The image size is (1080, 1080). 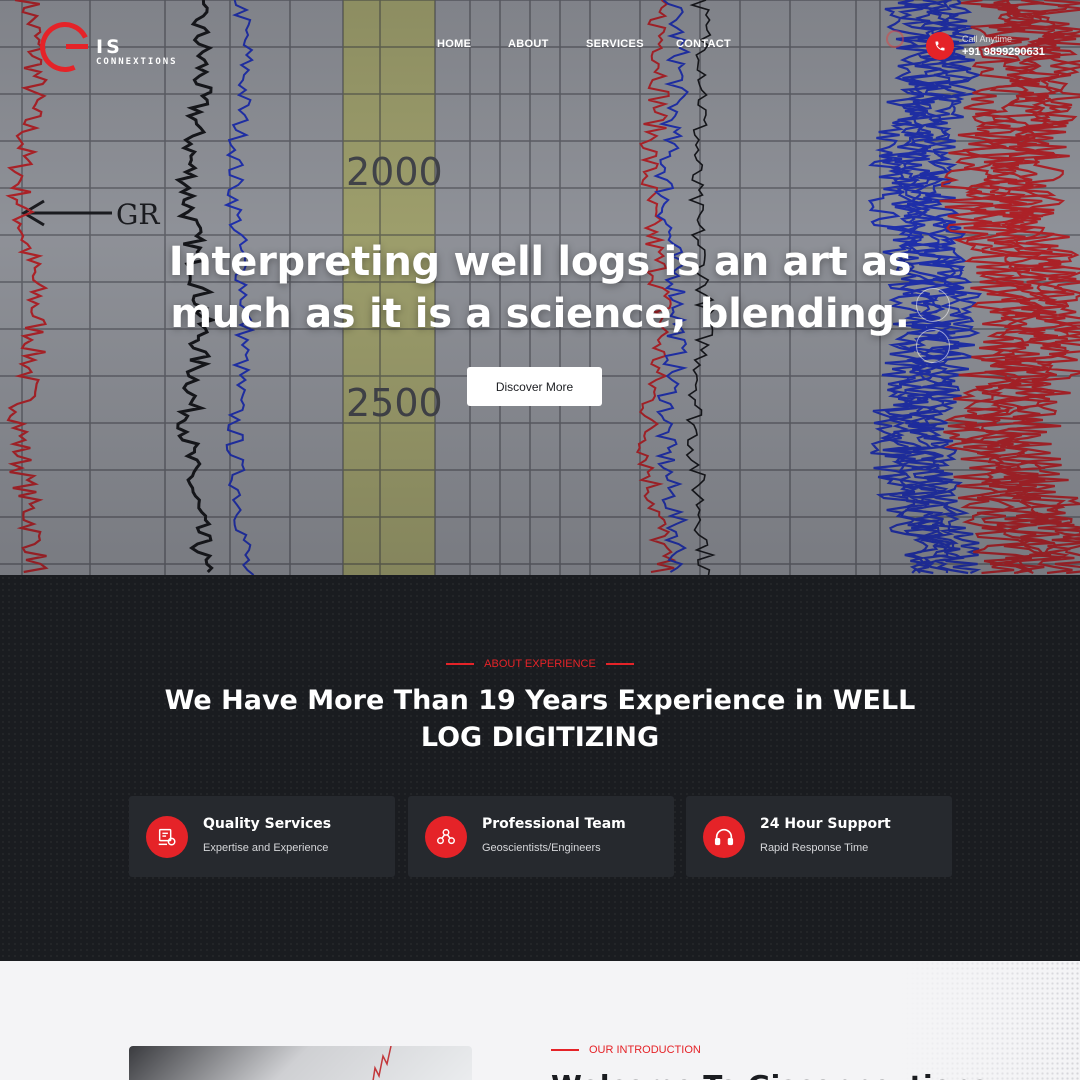 What do you see at coordinates (267, 824) in the screenshot?
I see `feature-title: Quality Services` at bounding box center [267, 824].